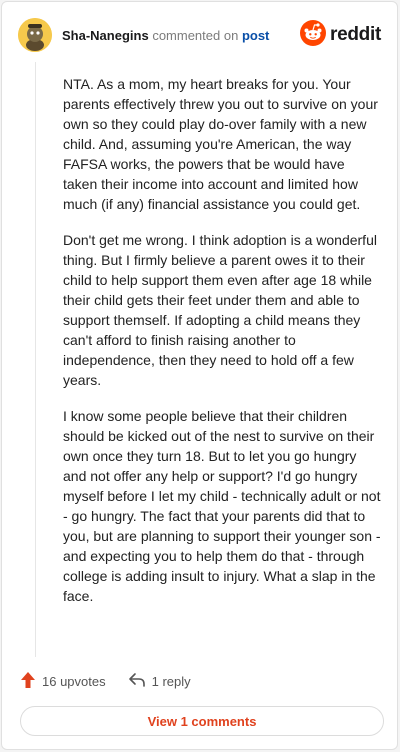 Image resolution: width=400 pixels, height=752 pixels. I want to click on comment-header: Sha-Nanegins commented on post reddit, so click(199, 35).